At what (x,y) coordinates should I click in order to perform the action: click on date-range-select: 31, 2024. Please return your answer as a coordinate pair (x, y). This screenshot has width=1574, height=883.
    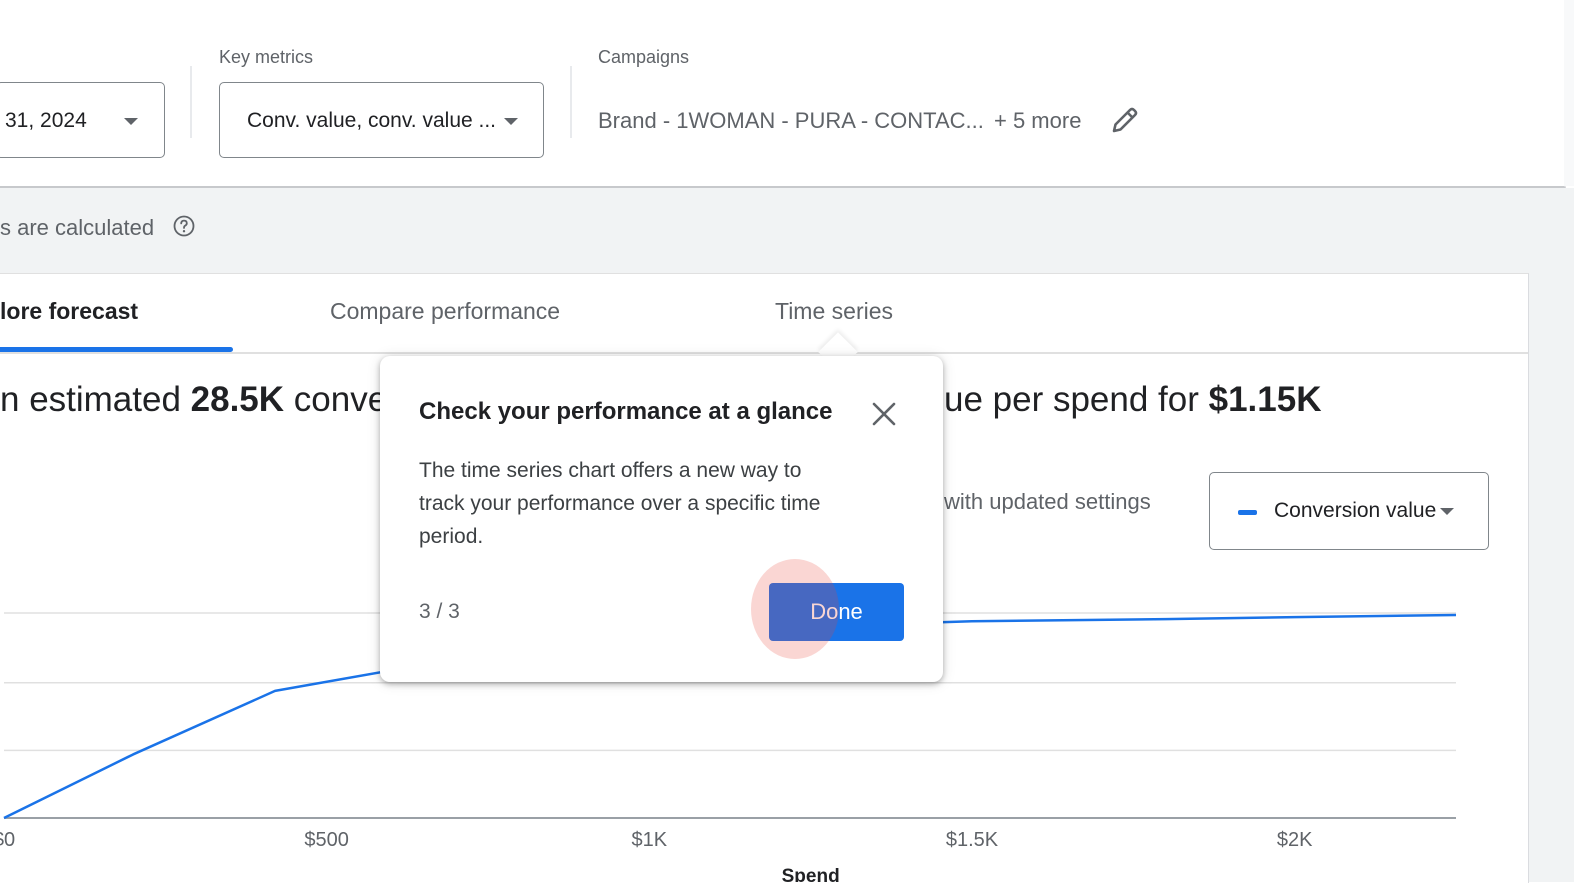
    Looking at the image, I should click on (82, 120).